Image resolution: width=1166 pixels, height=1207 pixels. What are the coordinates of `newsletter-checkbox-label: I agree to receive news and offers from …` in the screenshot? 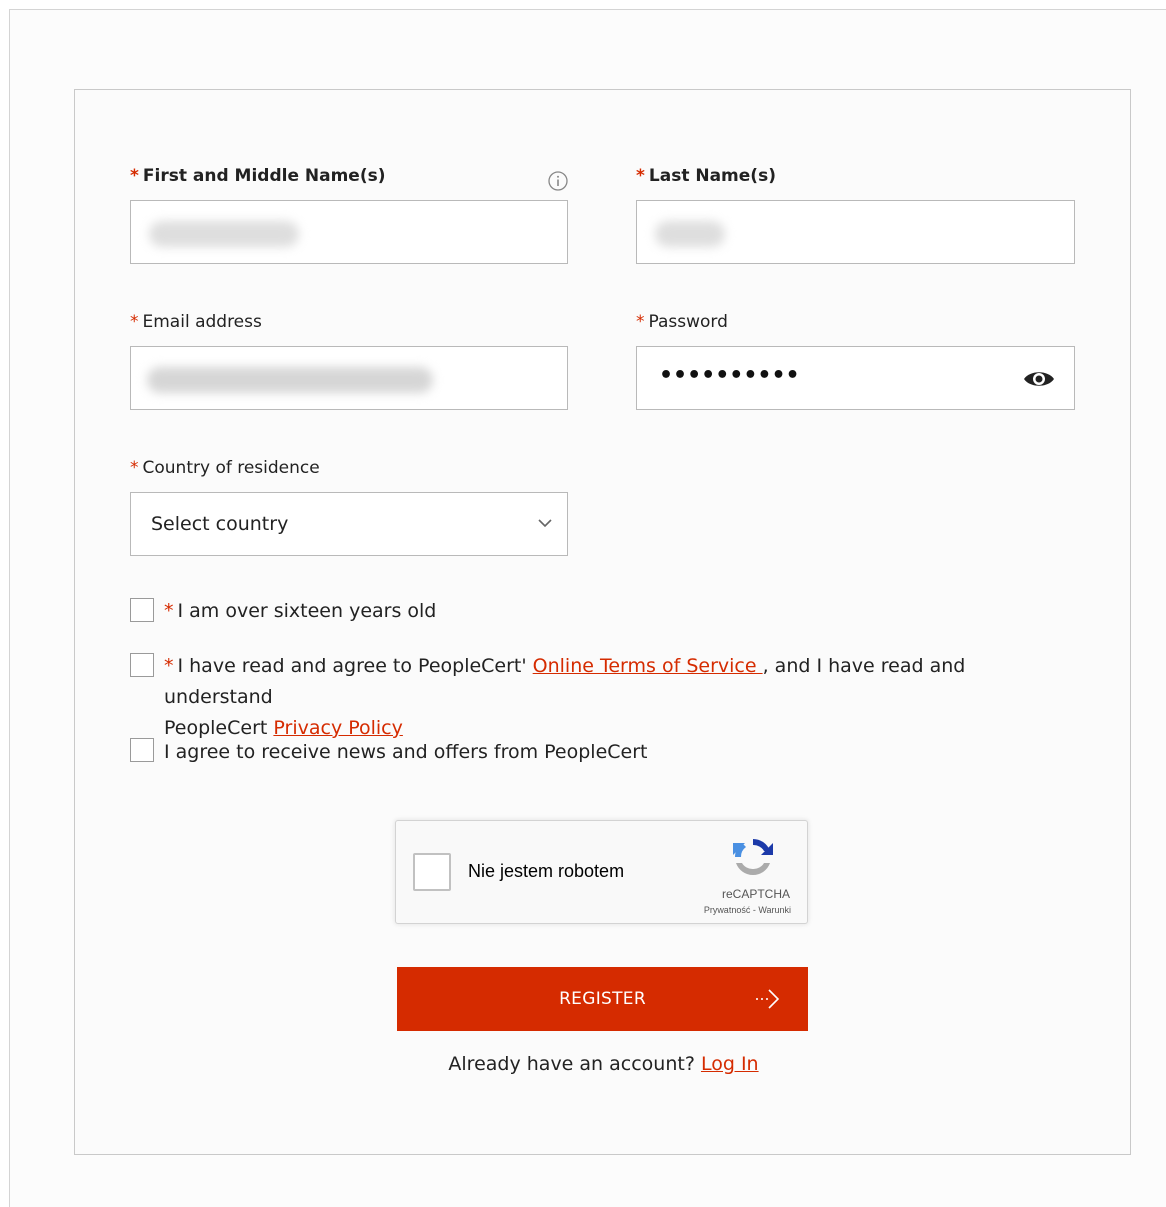 It's located at (406, 752).